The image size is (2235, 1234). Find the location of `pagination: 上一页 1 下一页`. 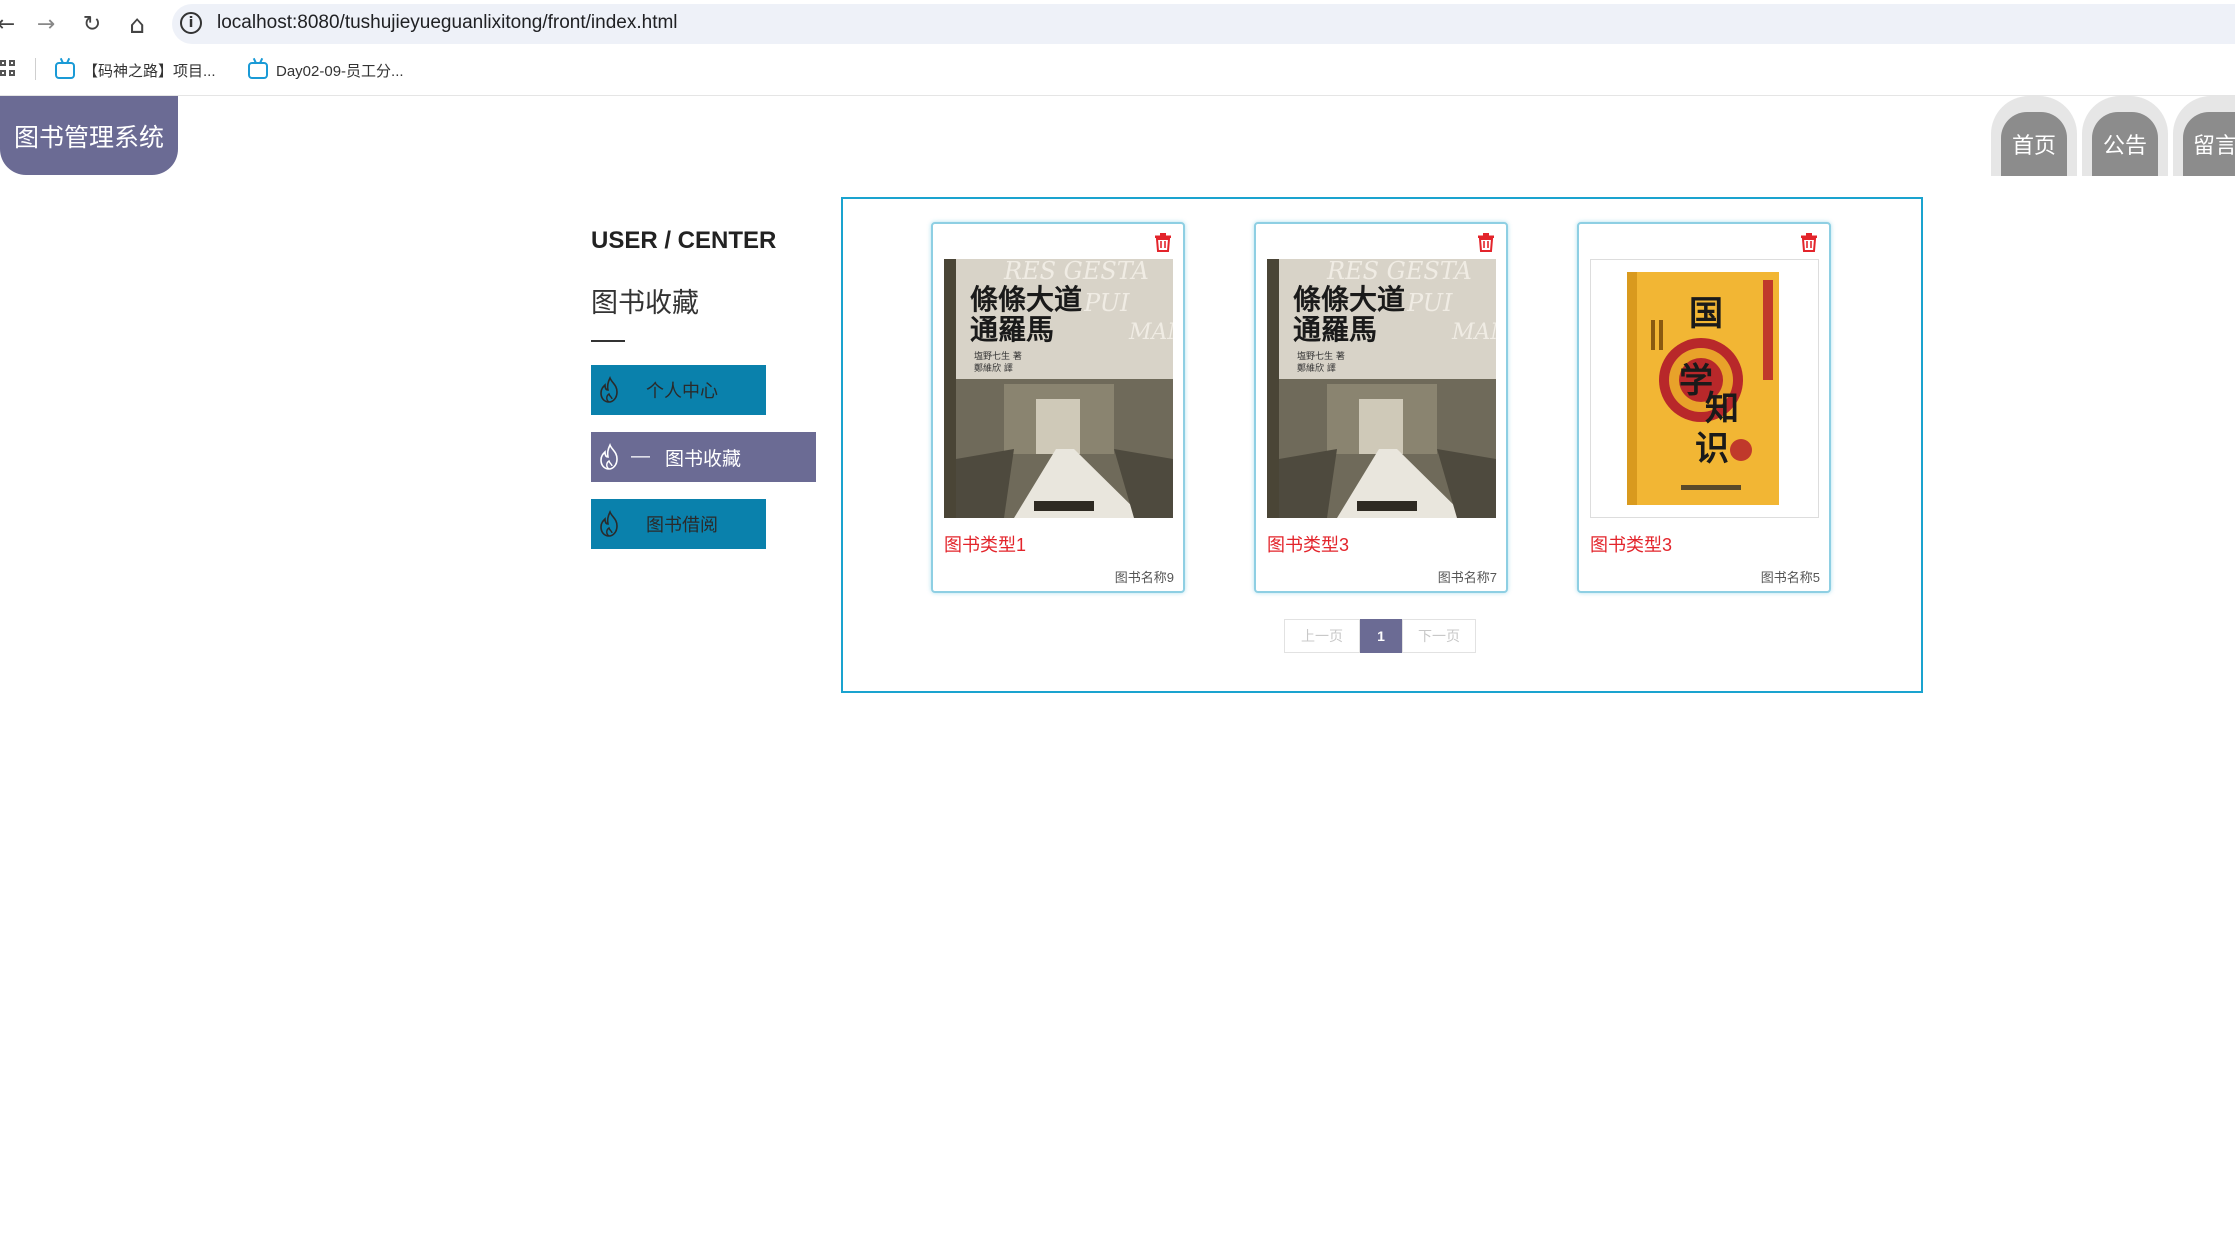

pagination: 上一页 1 下一页 is located at coordinates (1380, 636).